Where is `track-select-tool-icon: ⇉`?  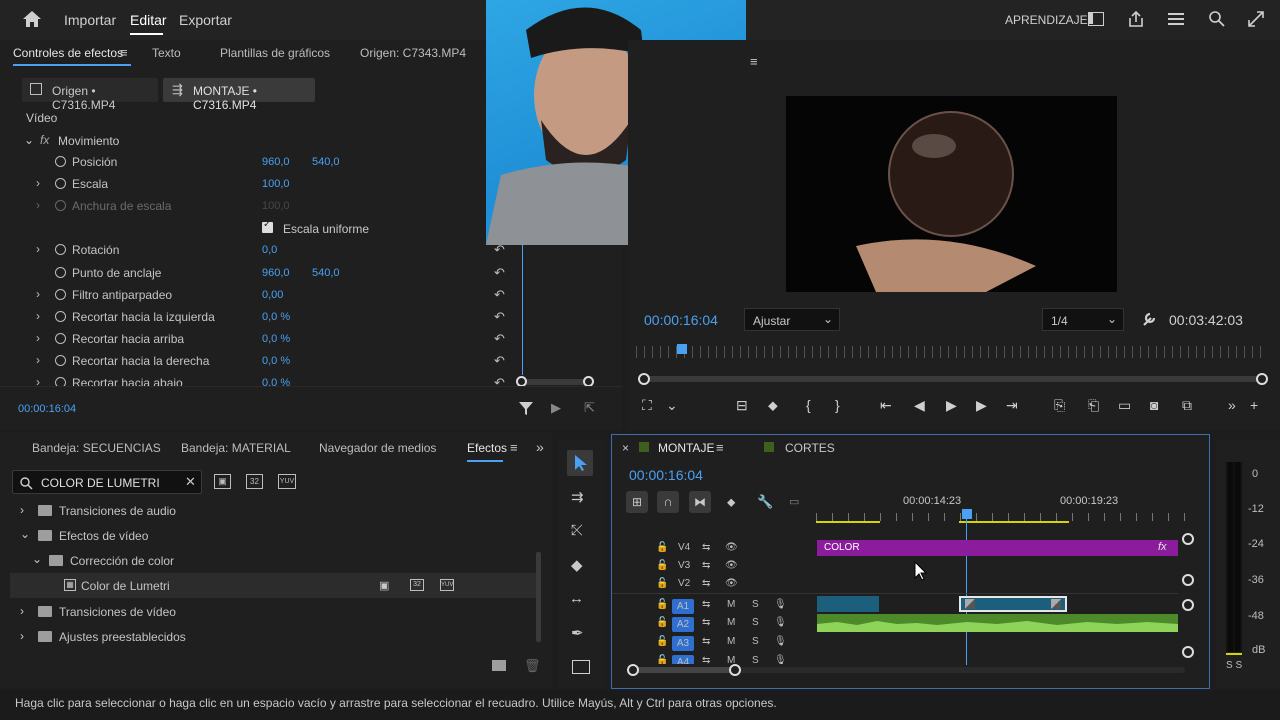 track-select-tool-icon: ⇉ is located at coordinates (577, 497).